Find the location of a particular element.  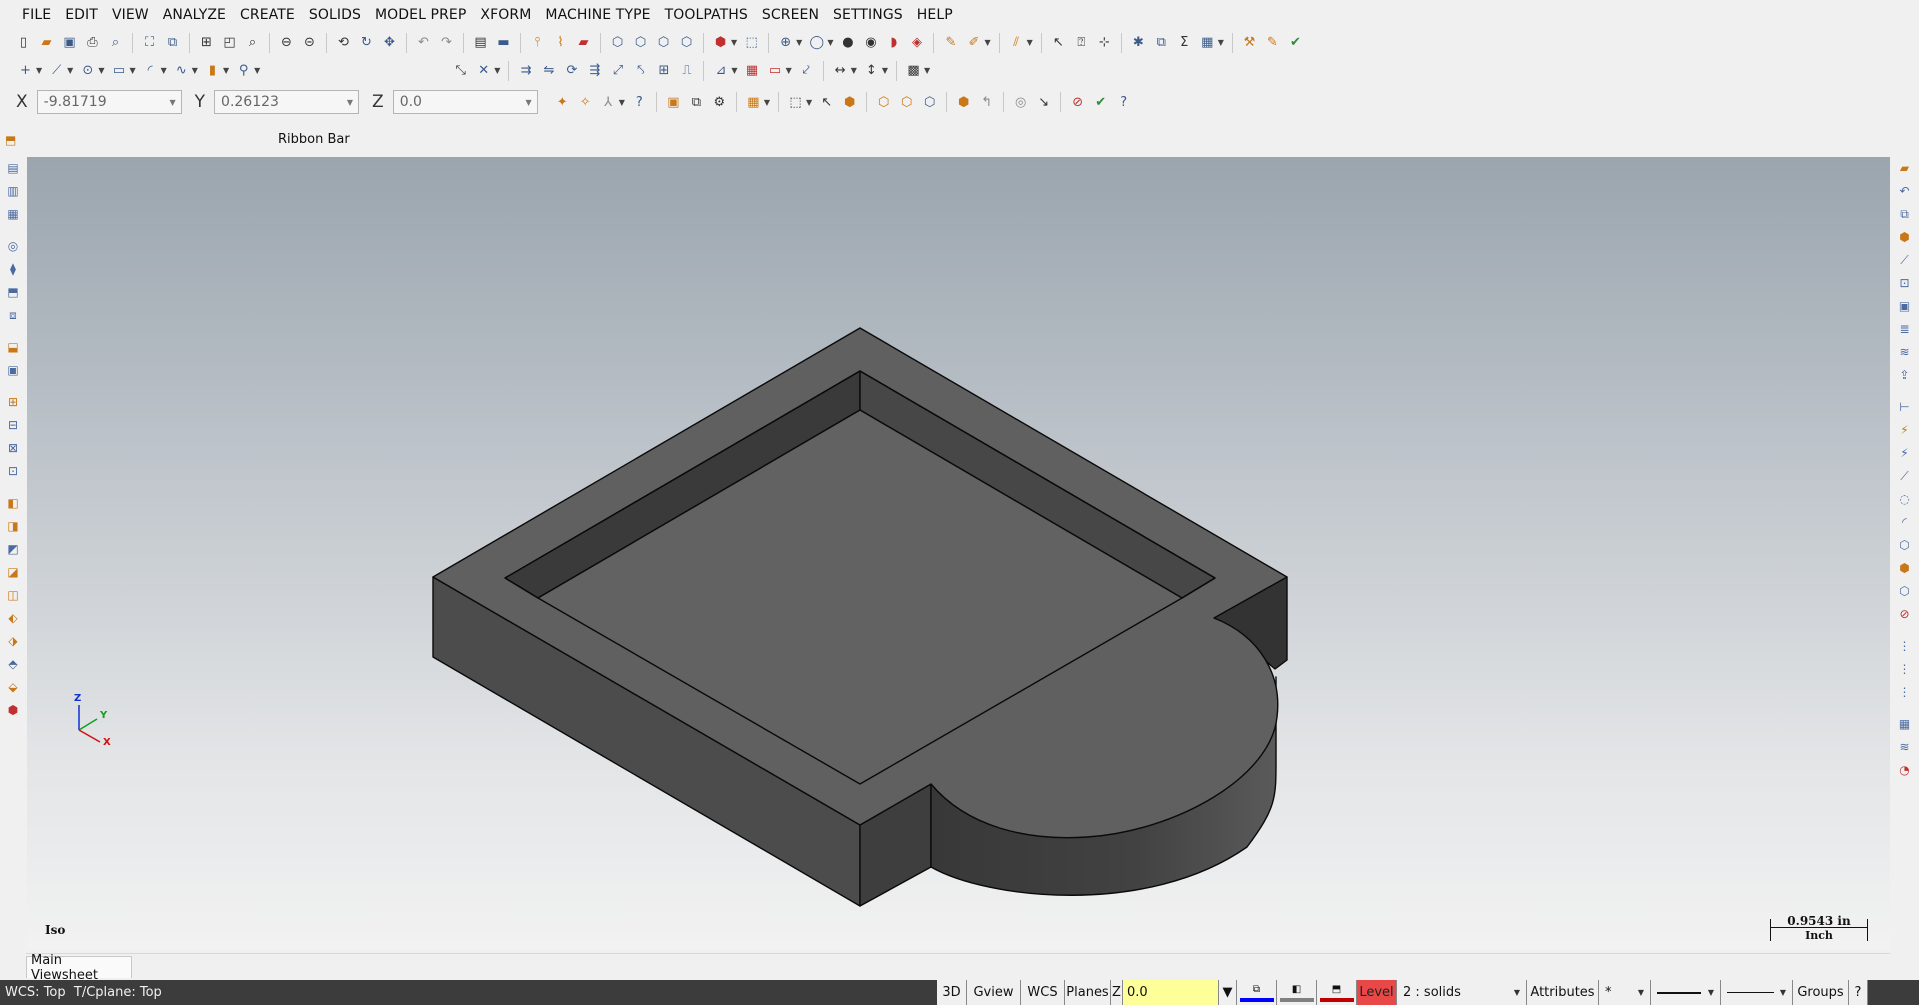

menu-toolpaths: TOOLPATHS is located at coordinates (706, 15).